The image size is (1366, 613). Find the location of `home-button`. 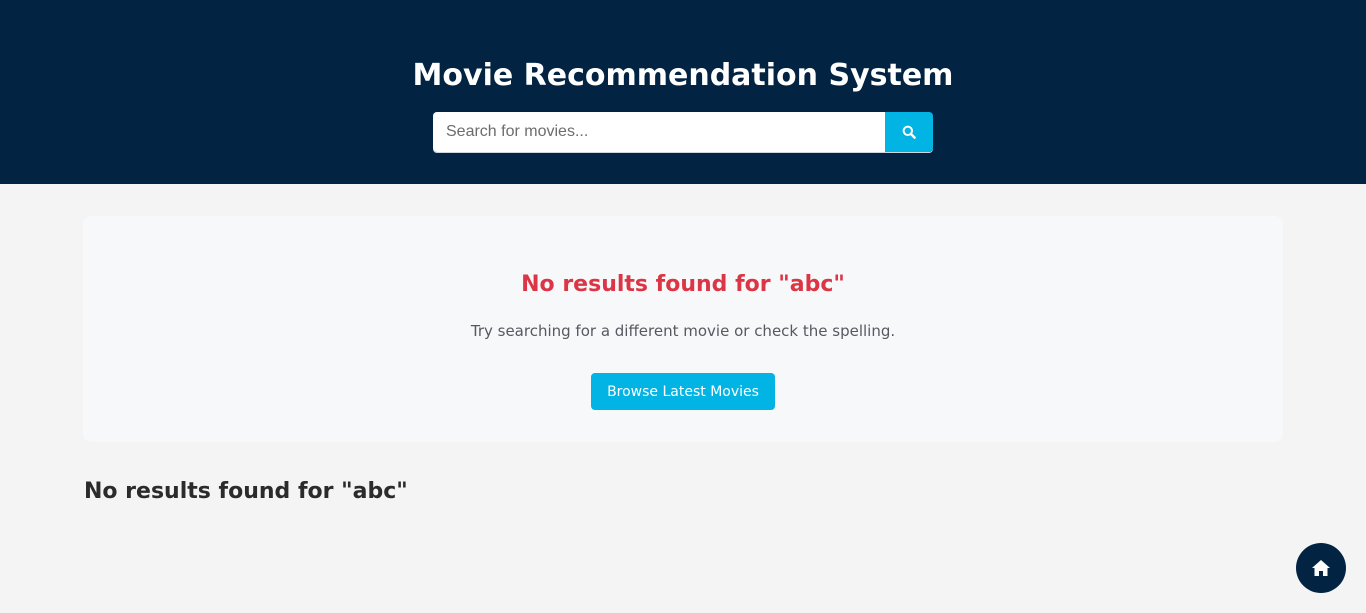

home-button is located at coordinates (1321, 568).